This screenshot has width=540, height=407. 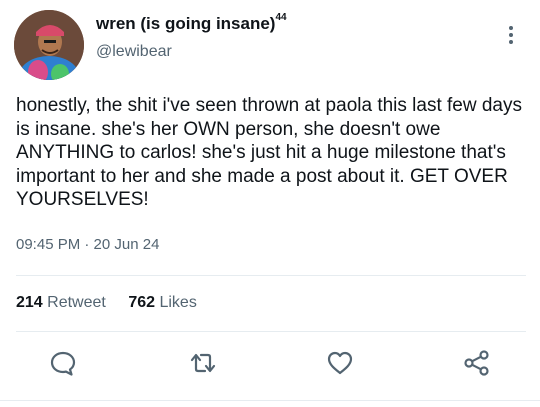 I want to click on like-count: 762, so click(x=142, y=302).